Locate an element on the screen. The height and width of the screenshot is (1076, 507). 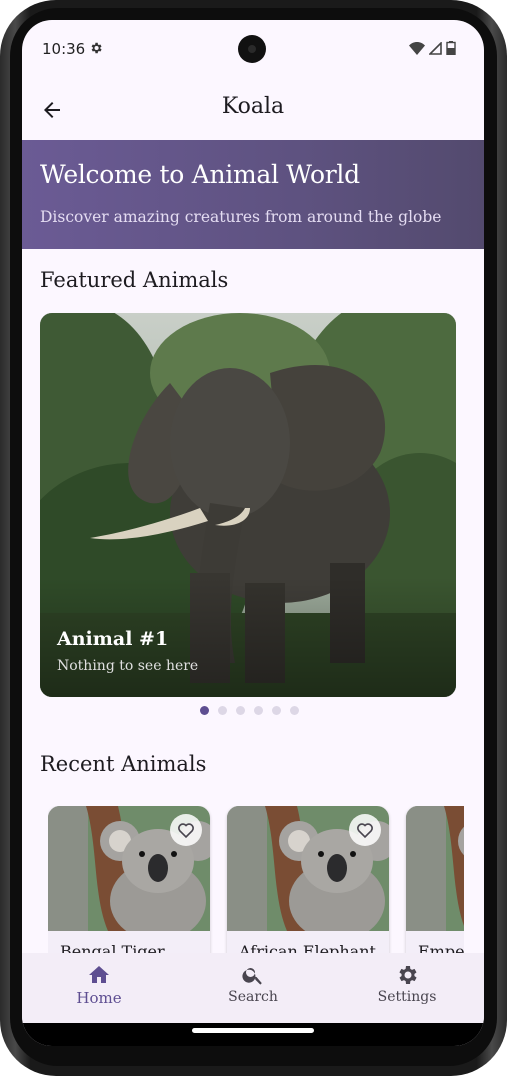
featured-slide-subtitle: Nothing to see here is located at coordinates (128, 666).